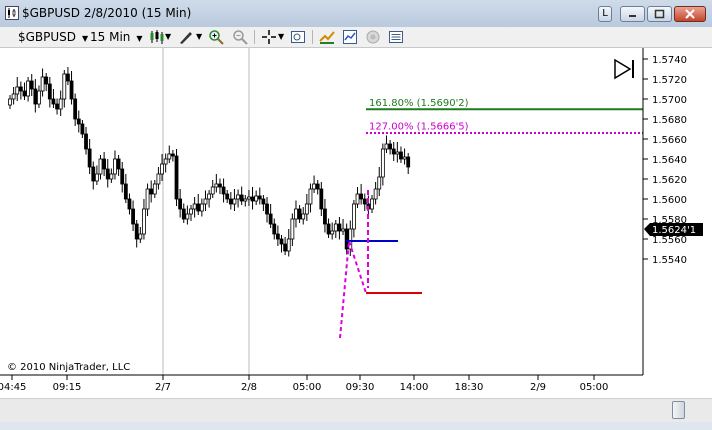 This screenshot has height=430, width=712. I want to click on strategy-icon, so click(327, 37).